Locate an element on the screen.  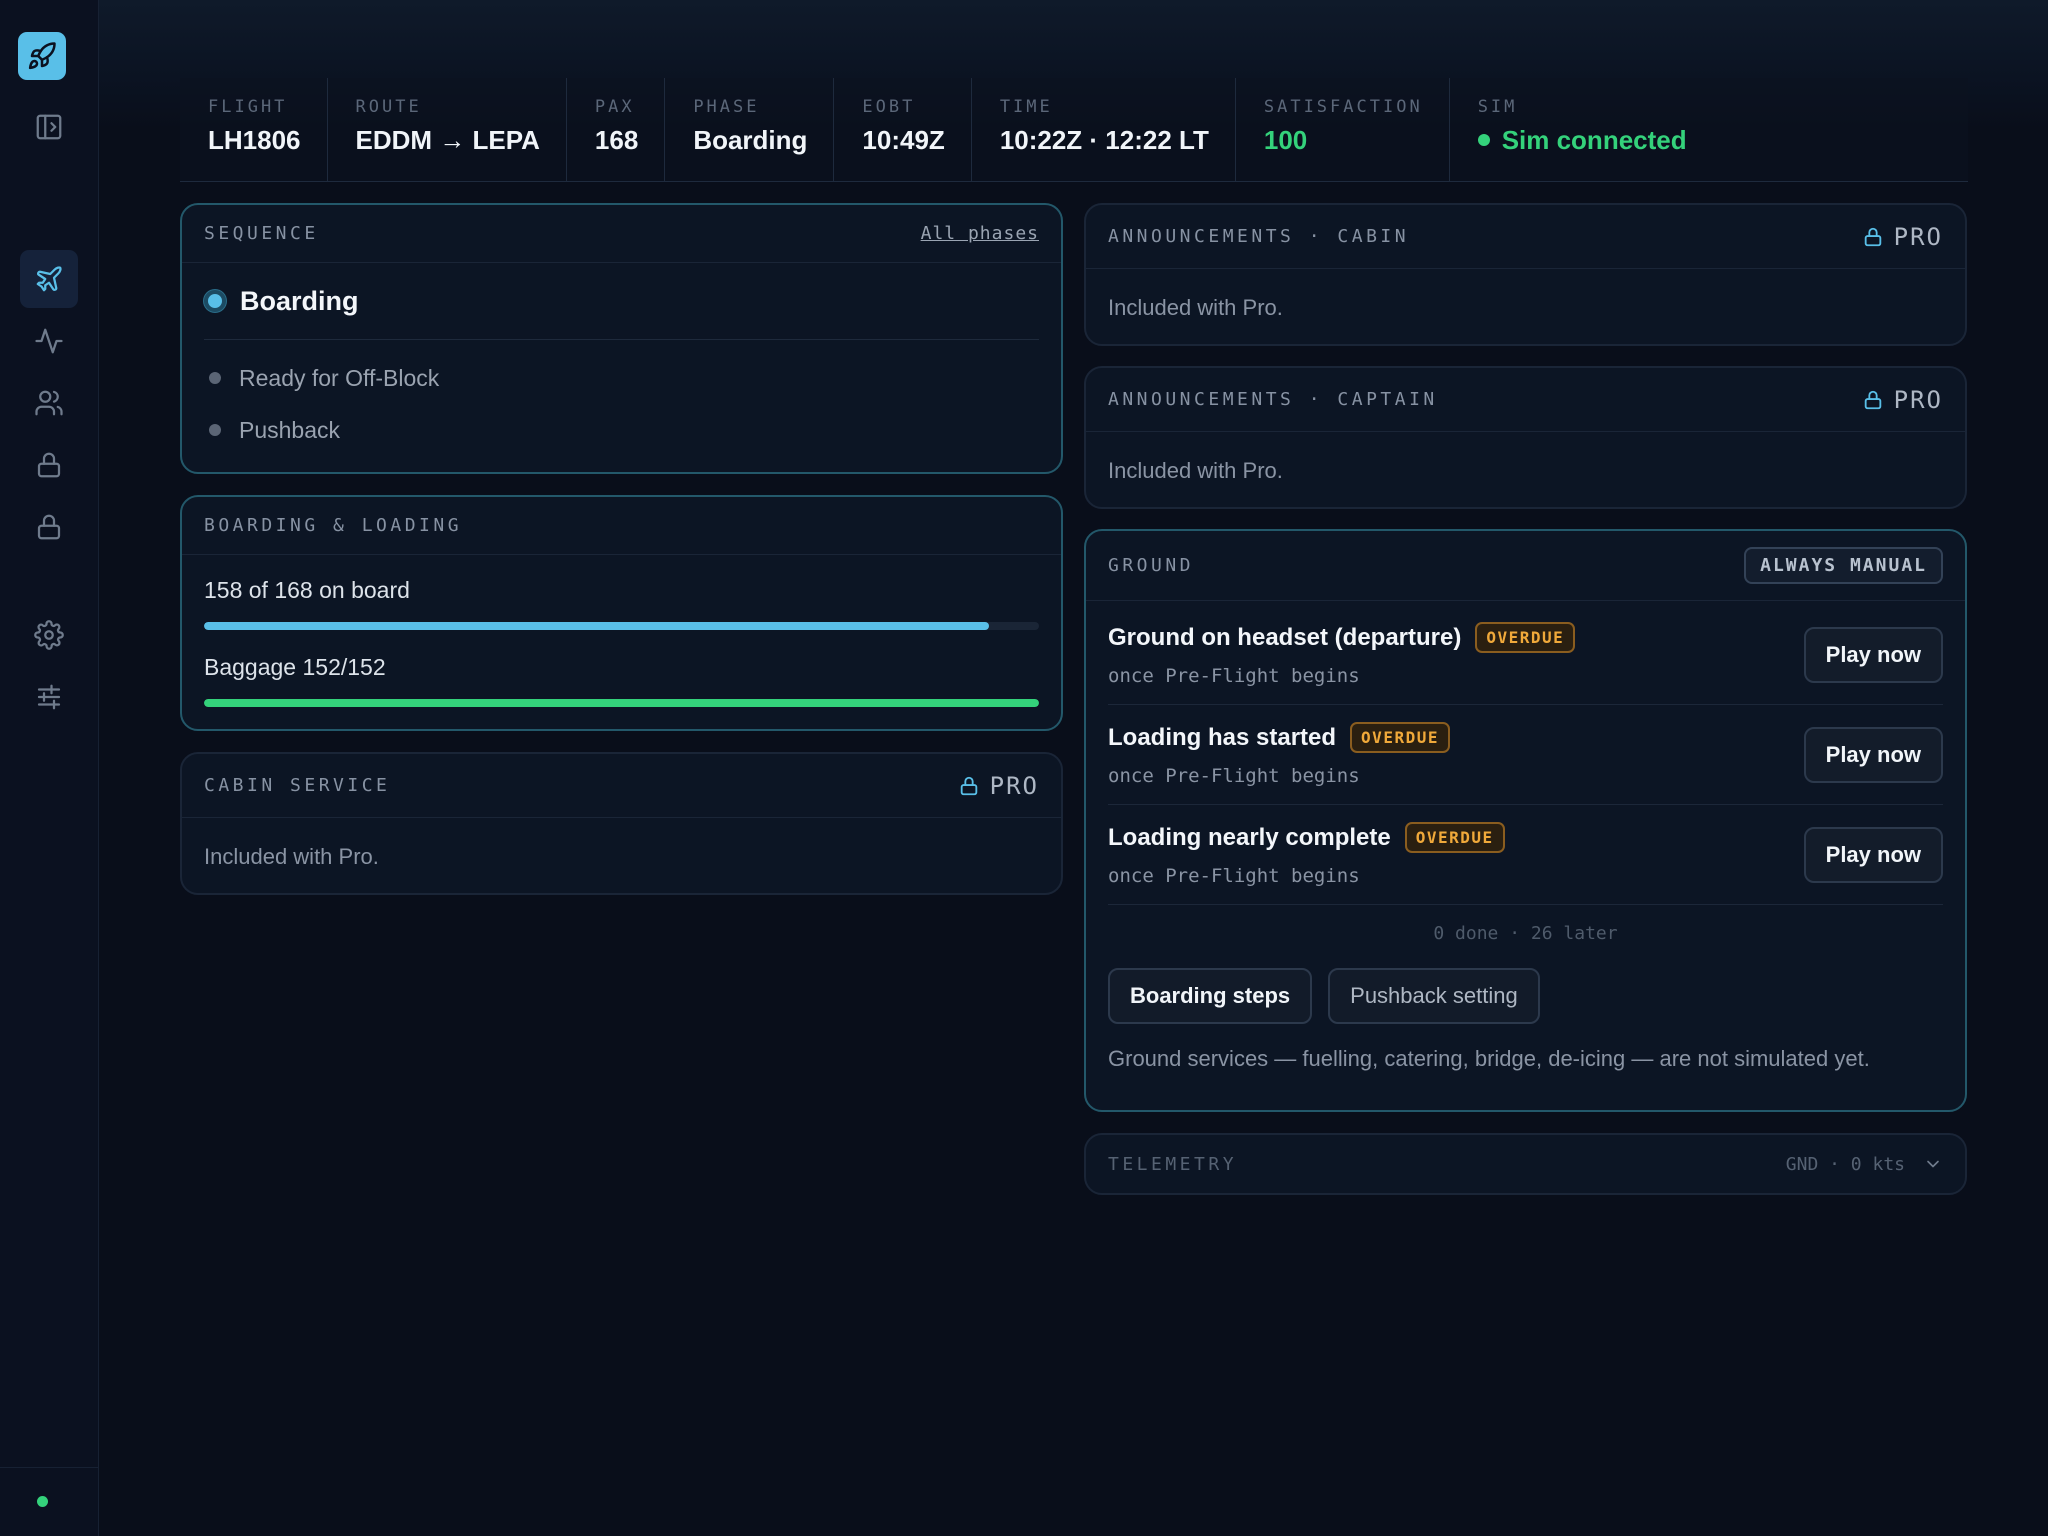
sidebar-toggle-button is located at coordinates (49, 127).